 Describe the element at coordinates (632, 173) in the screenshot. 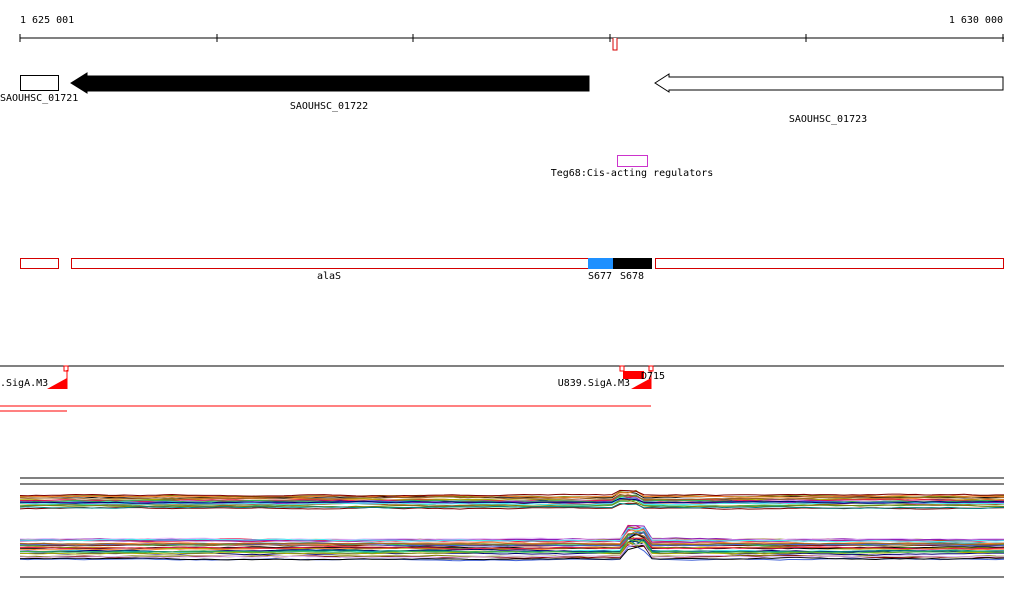

I see `regulator-label: Teg68:Cis-acting regulators` at that location.